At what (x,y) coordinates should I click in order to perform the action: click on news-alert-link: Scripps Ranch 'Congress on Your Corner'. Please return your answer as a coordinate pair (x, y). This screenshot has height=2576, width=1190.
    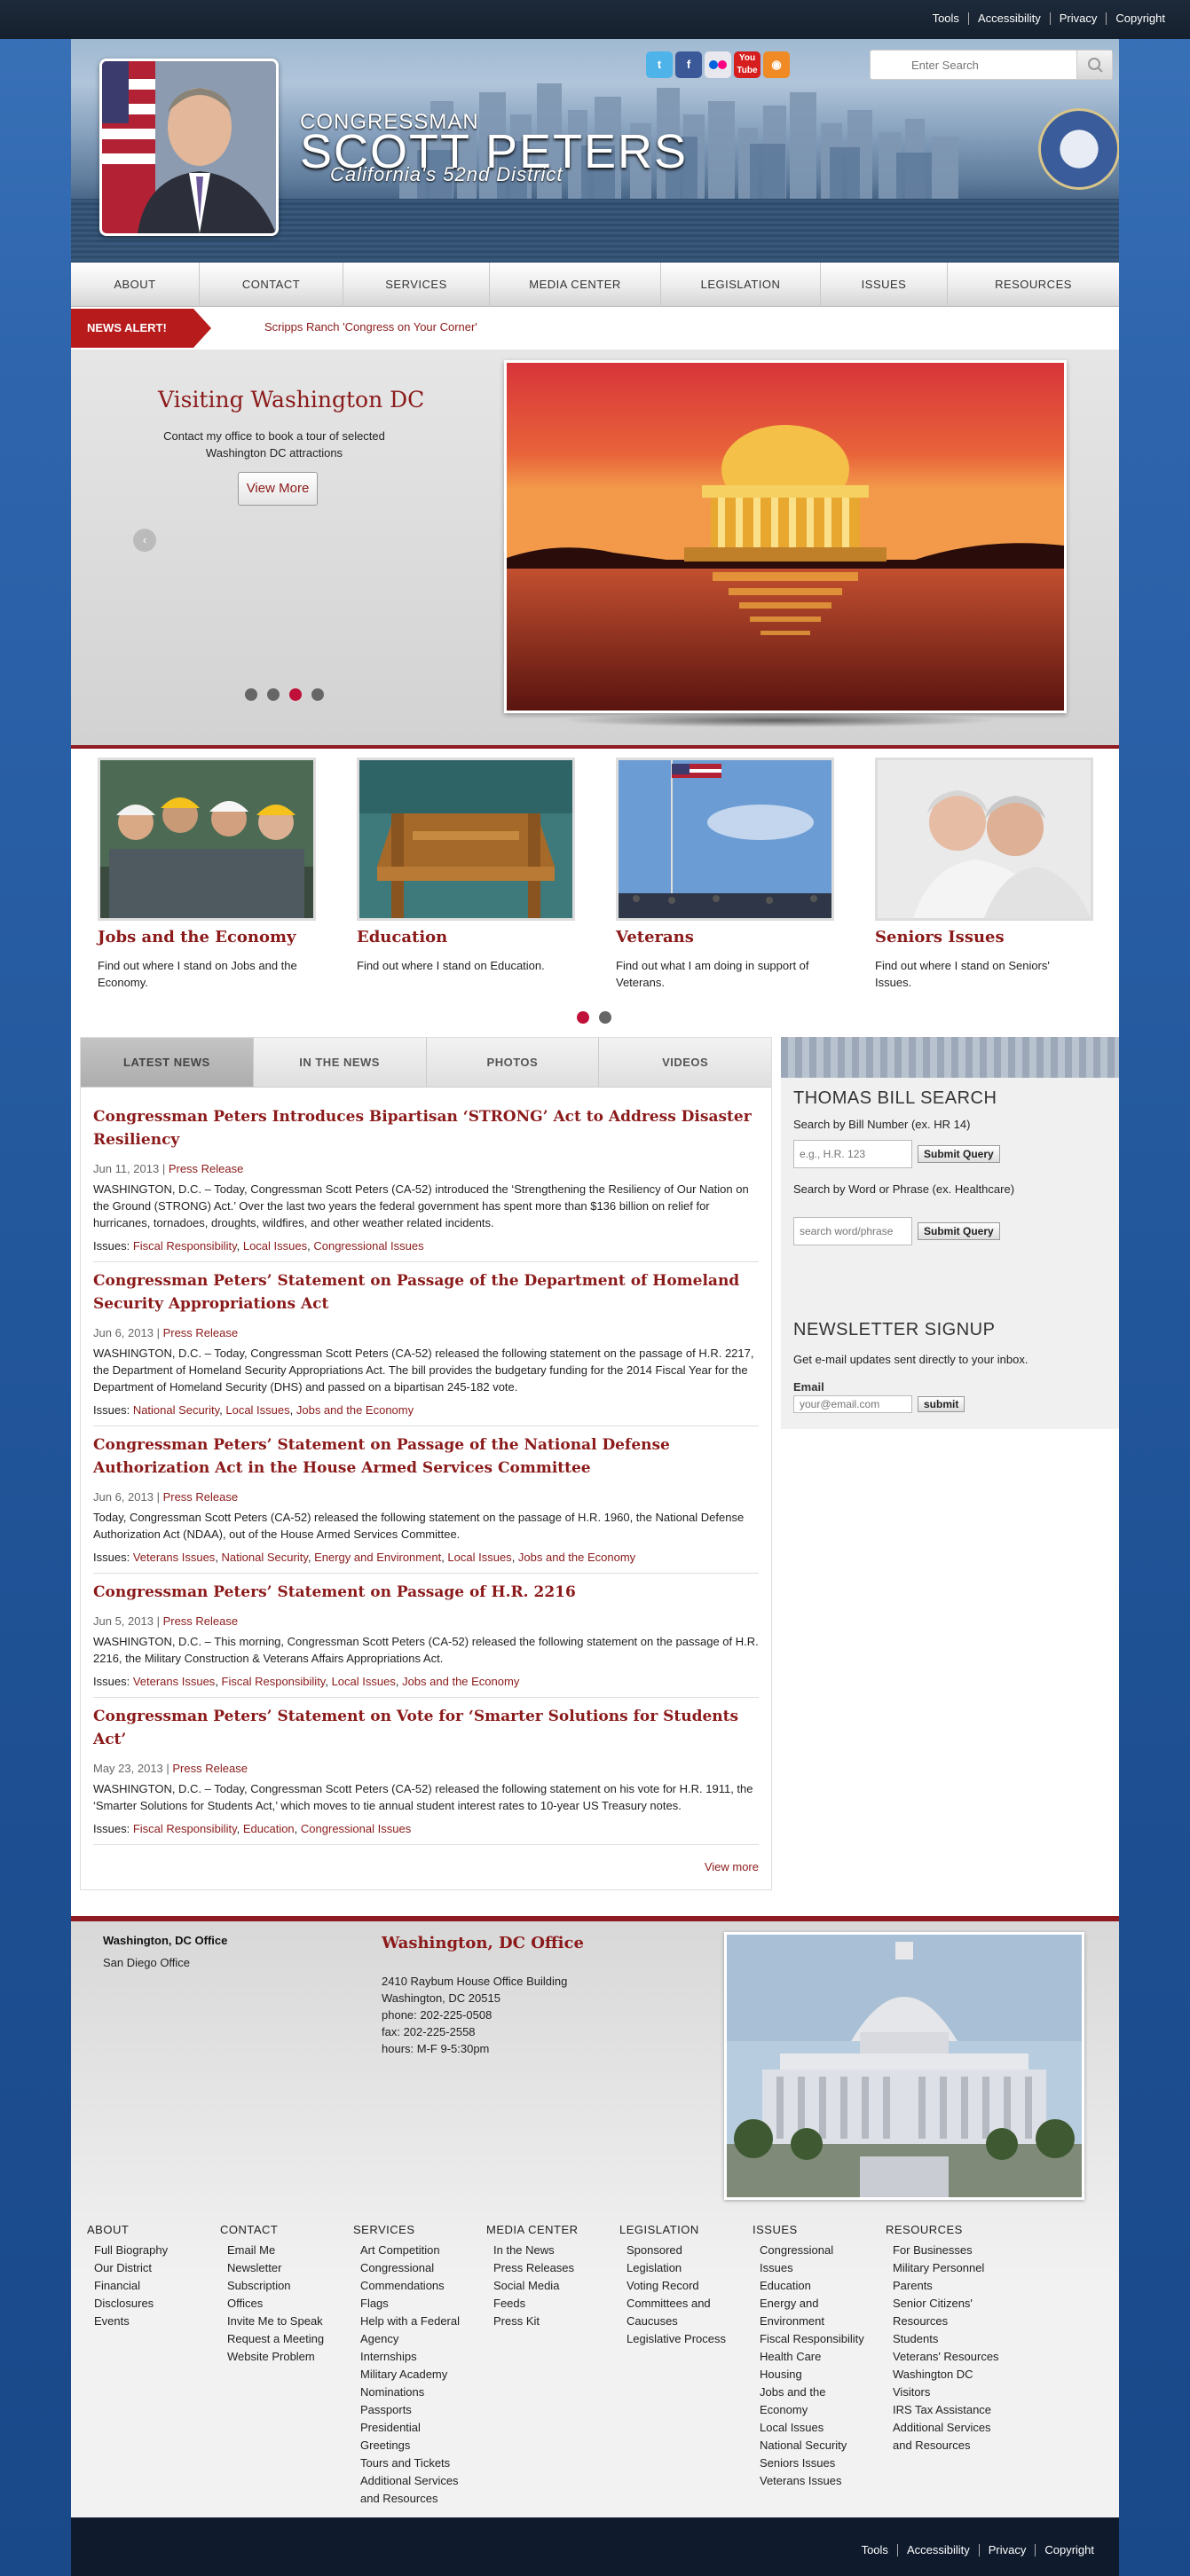
    Looking at the image, I should click on (370, 327).